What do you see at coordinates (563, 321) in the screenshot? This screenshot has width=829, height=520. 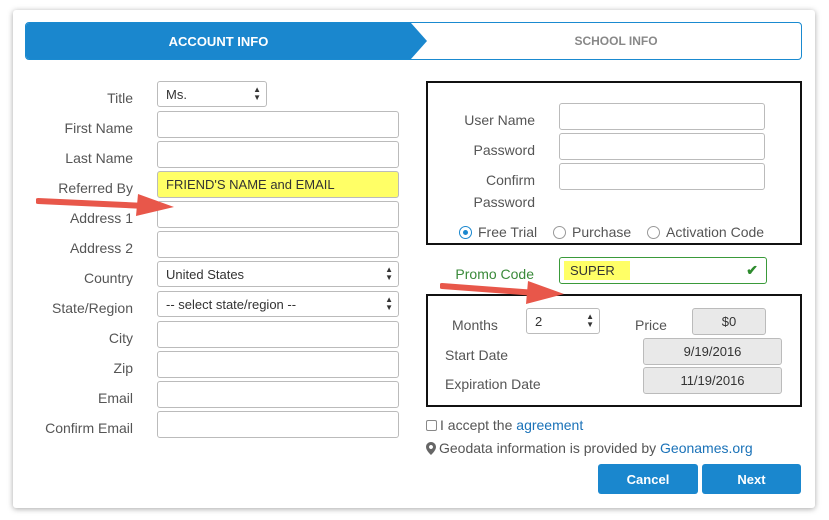 I see `months-select: 2 ▲ ▼` at bounding box center [563, 321].